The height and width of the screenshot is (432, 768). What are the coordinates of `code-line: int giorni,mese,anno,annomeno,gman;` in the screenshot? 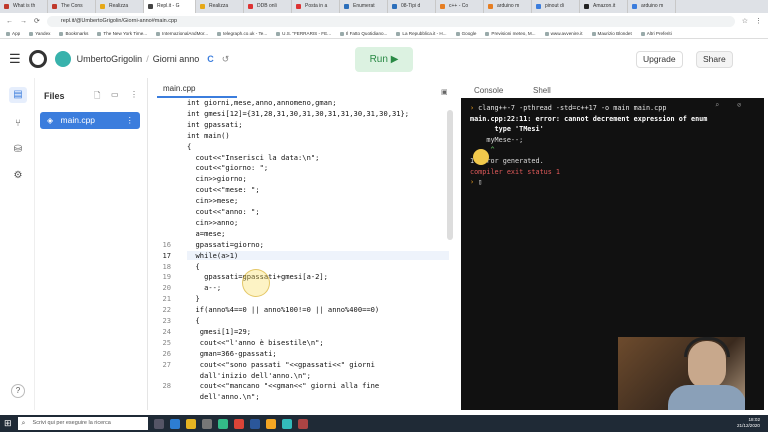 It's located at (261, 102).